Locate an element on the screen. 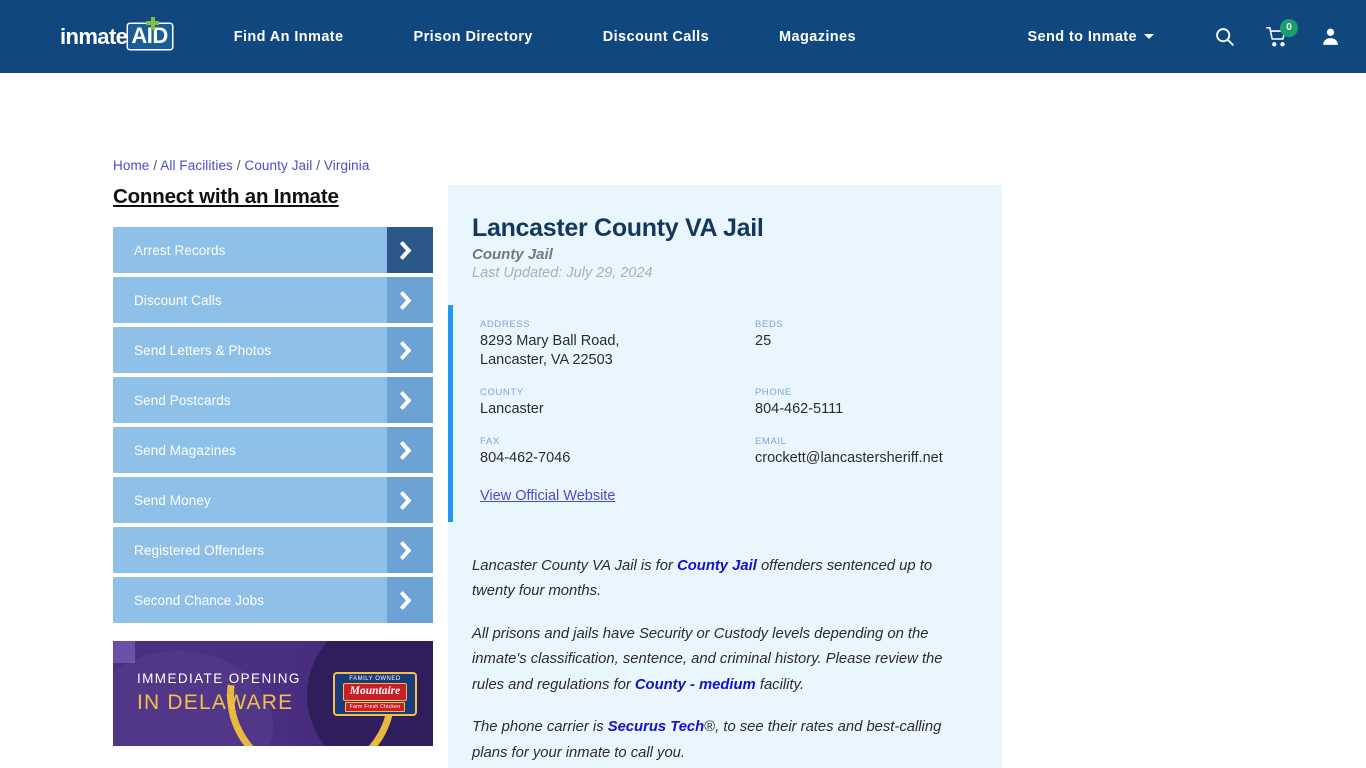  nav-item-prison-directory: Prison Directory is located at coordinates (473, 37).